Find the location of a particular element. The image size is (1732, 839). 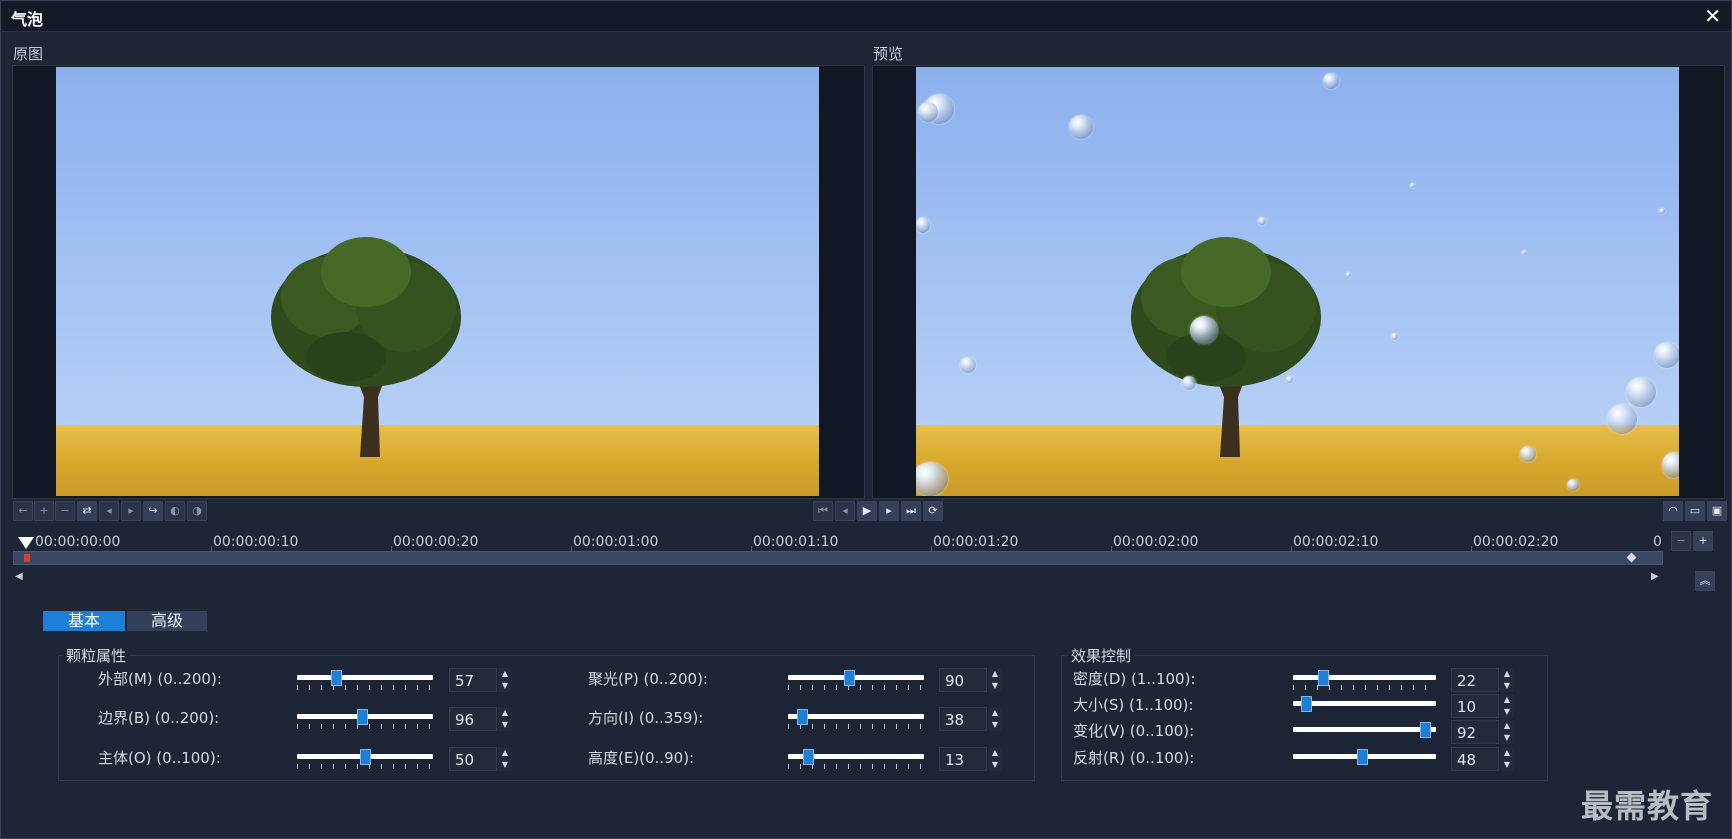

timecode-label: 00:00:02:20 is located at coordinates (1516, 542).